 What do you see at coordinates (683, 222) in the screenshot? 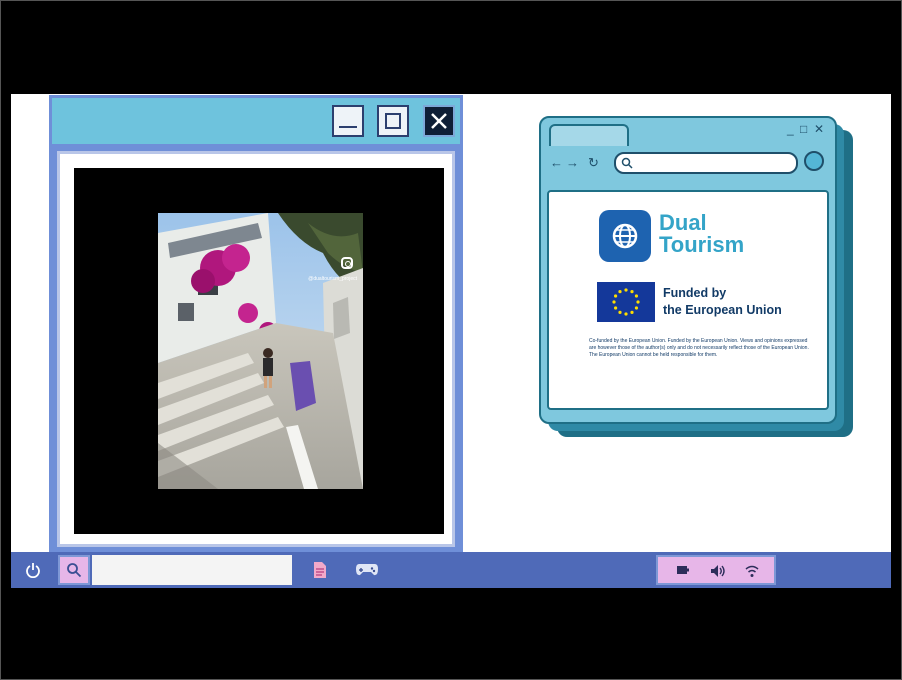
I see `brand-line-1: Dual` at bounding box center [683, 222].